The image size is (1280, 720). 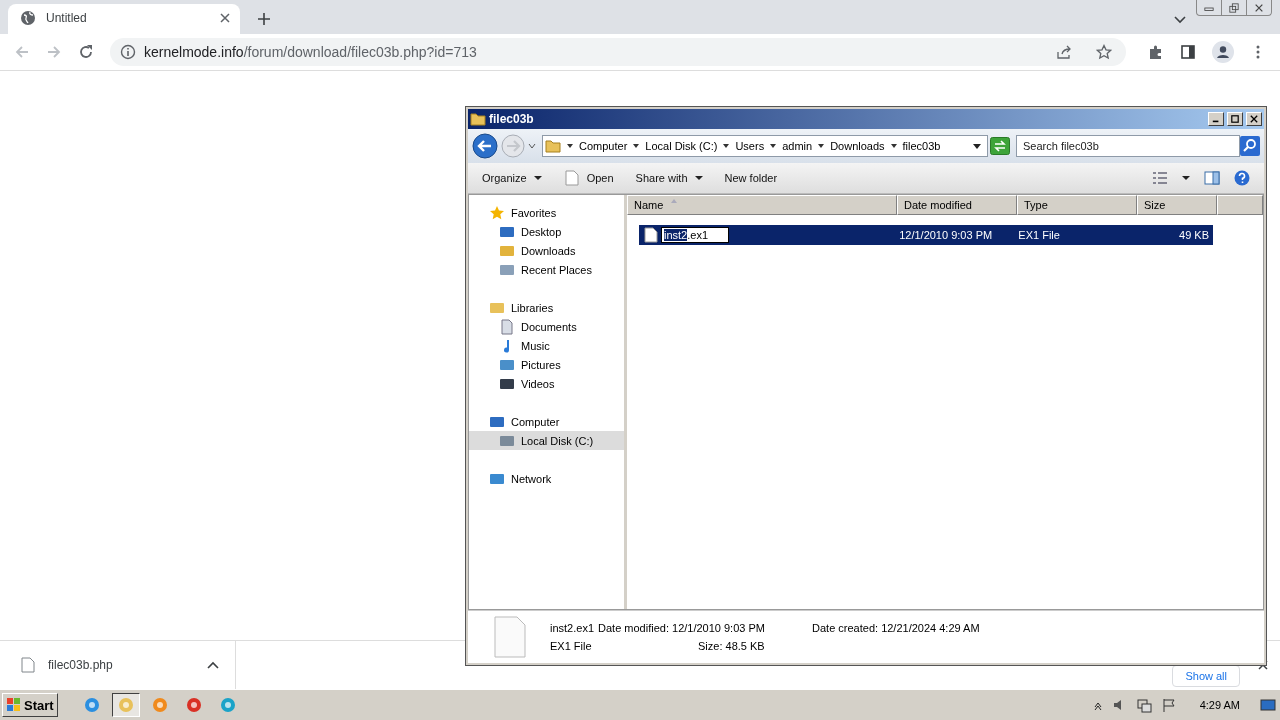 What do you see at coordinates (1177, 205) in the screenshot?
I see `column-header: Size` at bounding box center [1177, 205].